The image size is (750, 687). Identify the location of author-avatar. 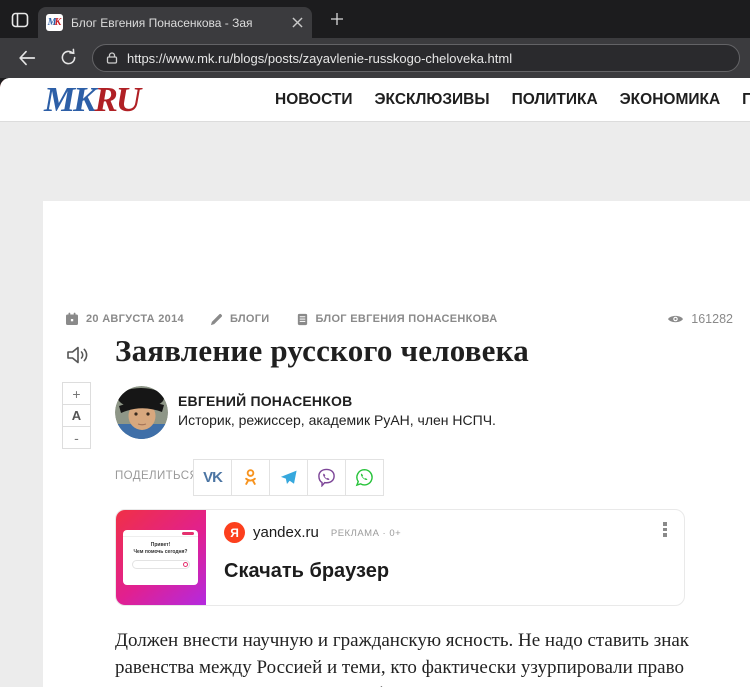
(141, 412).